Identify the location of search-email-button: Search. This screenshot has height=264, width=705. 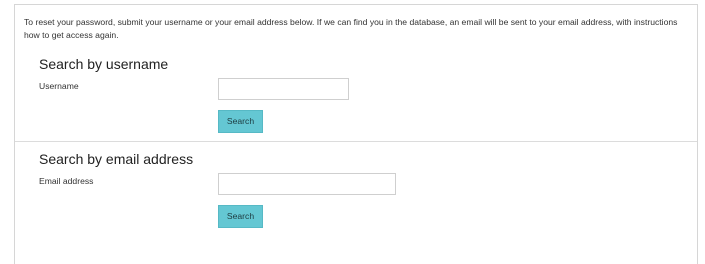
(240, 216).